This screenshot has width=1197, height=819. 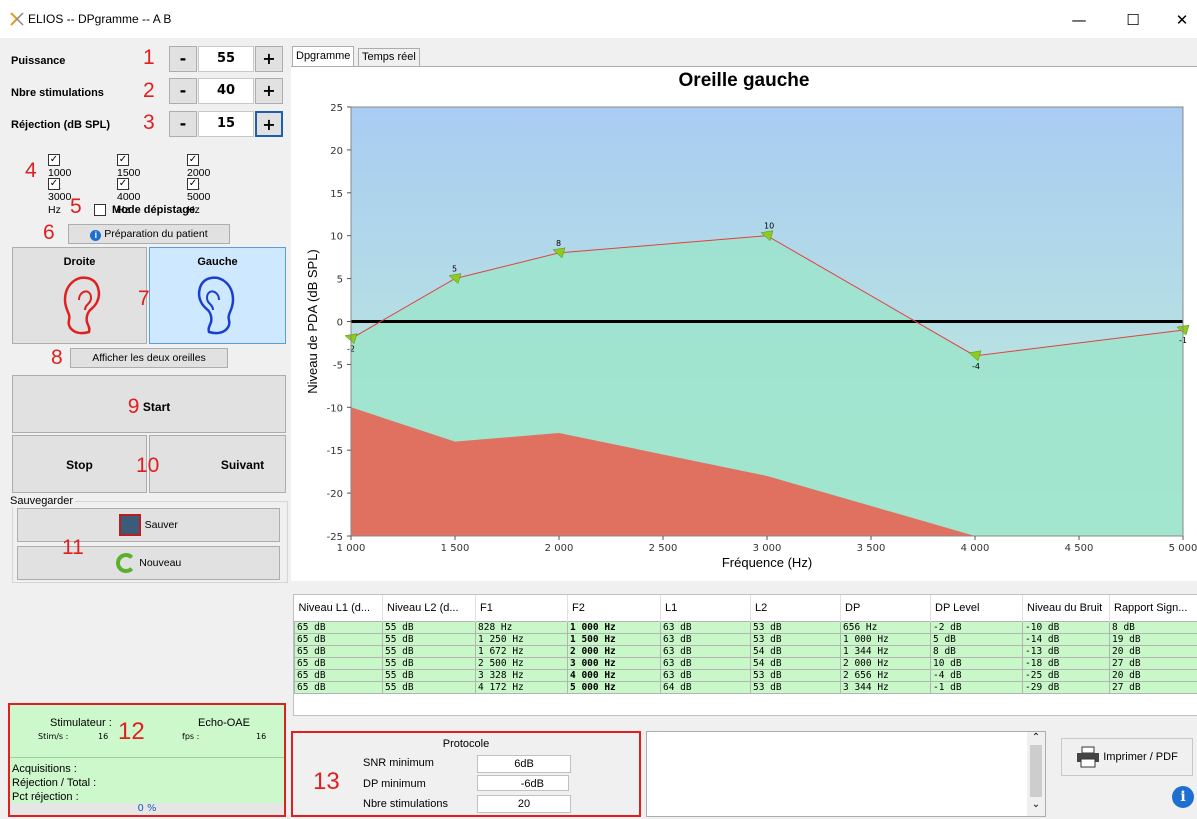 What do you see at coordinates (149, 358) in the screenshot?
I see `show-both-ears-button: Afficher les deux oreilles` at bounding box center [149, 358].